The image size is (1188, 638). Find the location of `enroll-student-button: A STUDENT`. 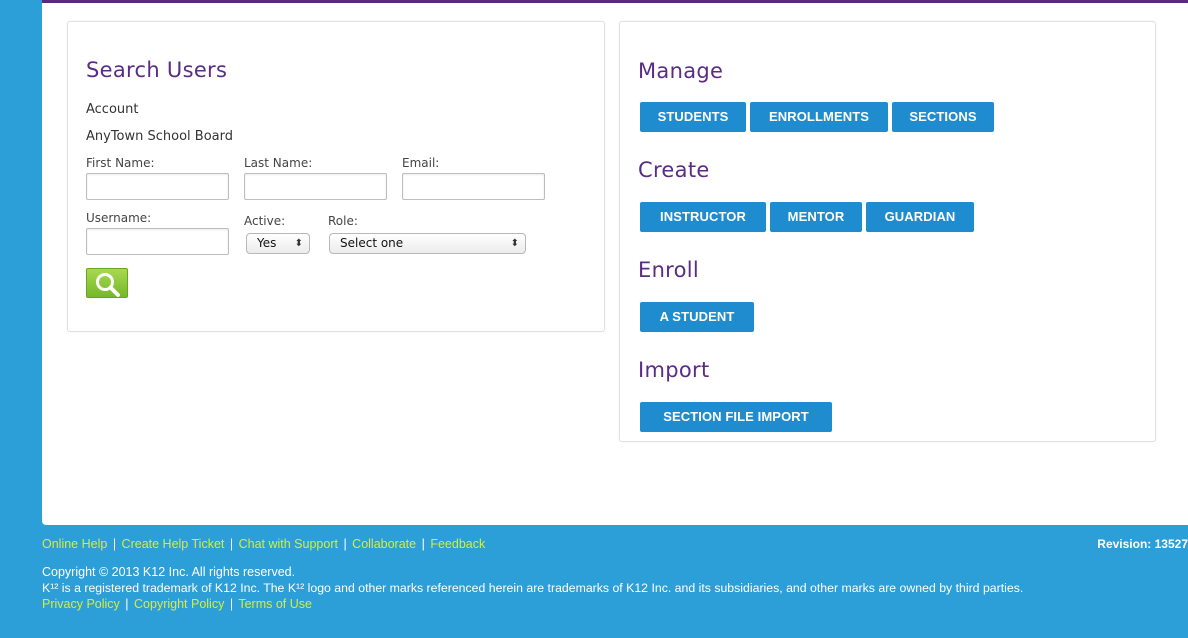

enroll-student-button: A STUDENT is located at coordinates (697, 317).